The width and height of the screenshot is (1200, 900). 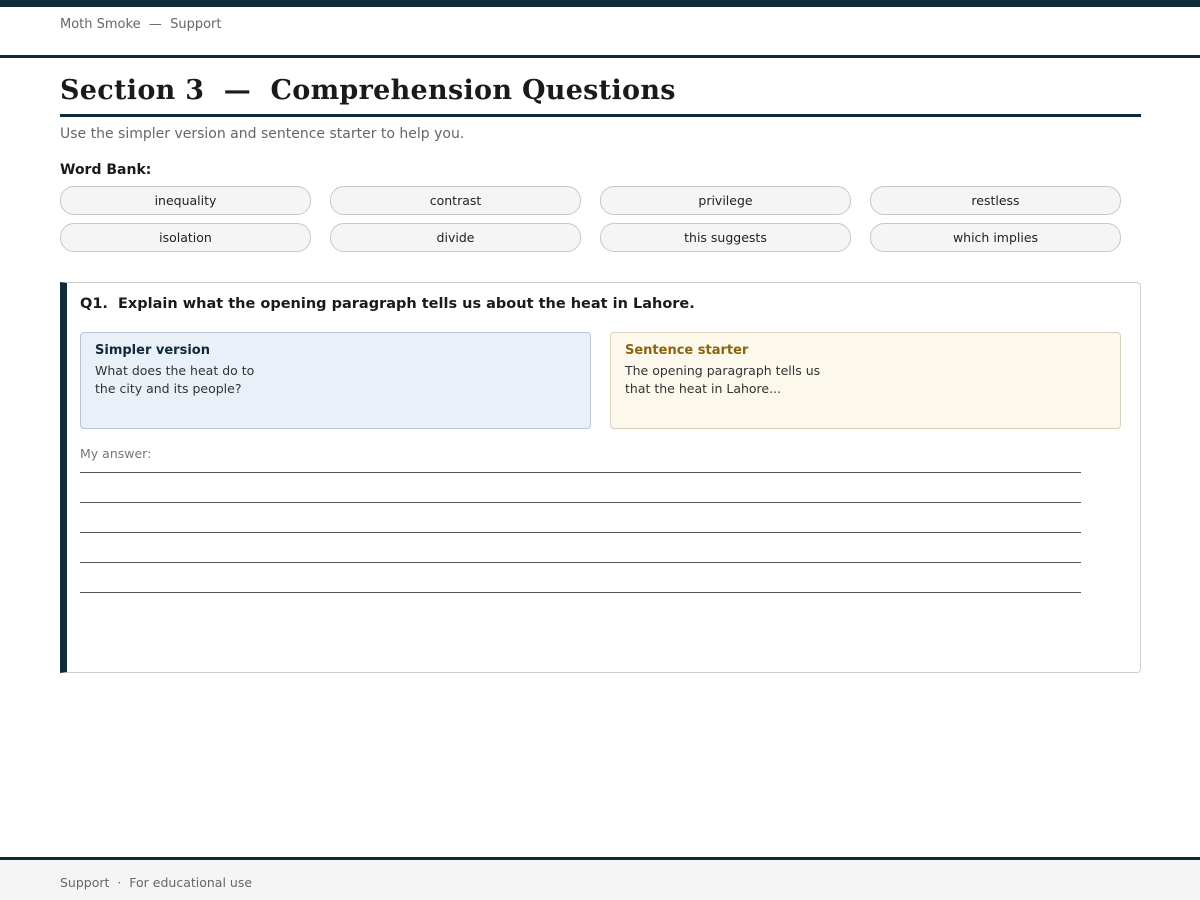 What do you see at coordinates (141, 24) in the screenshot?
I see `breadcrumb: Moth Smoke — Support` at bounding box center [141, 24].